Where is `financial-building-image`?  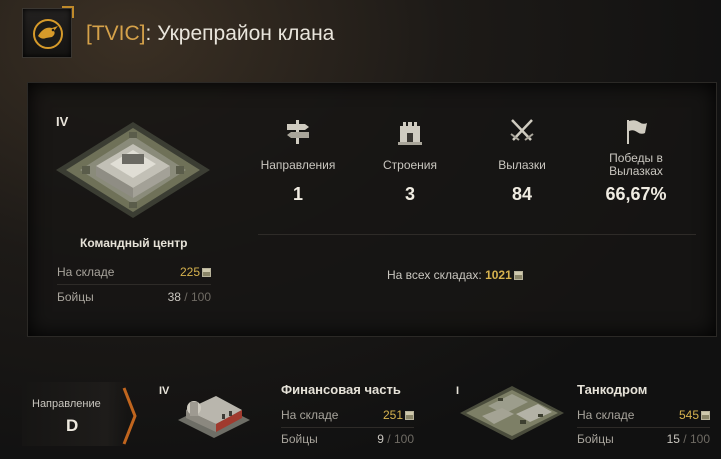
financial-building-image is located at coordinates (214, 413).